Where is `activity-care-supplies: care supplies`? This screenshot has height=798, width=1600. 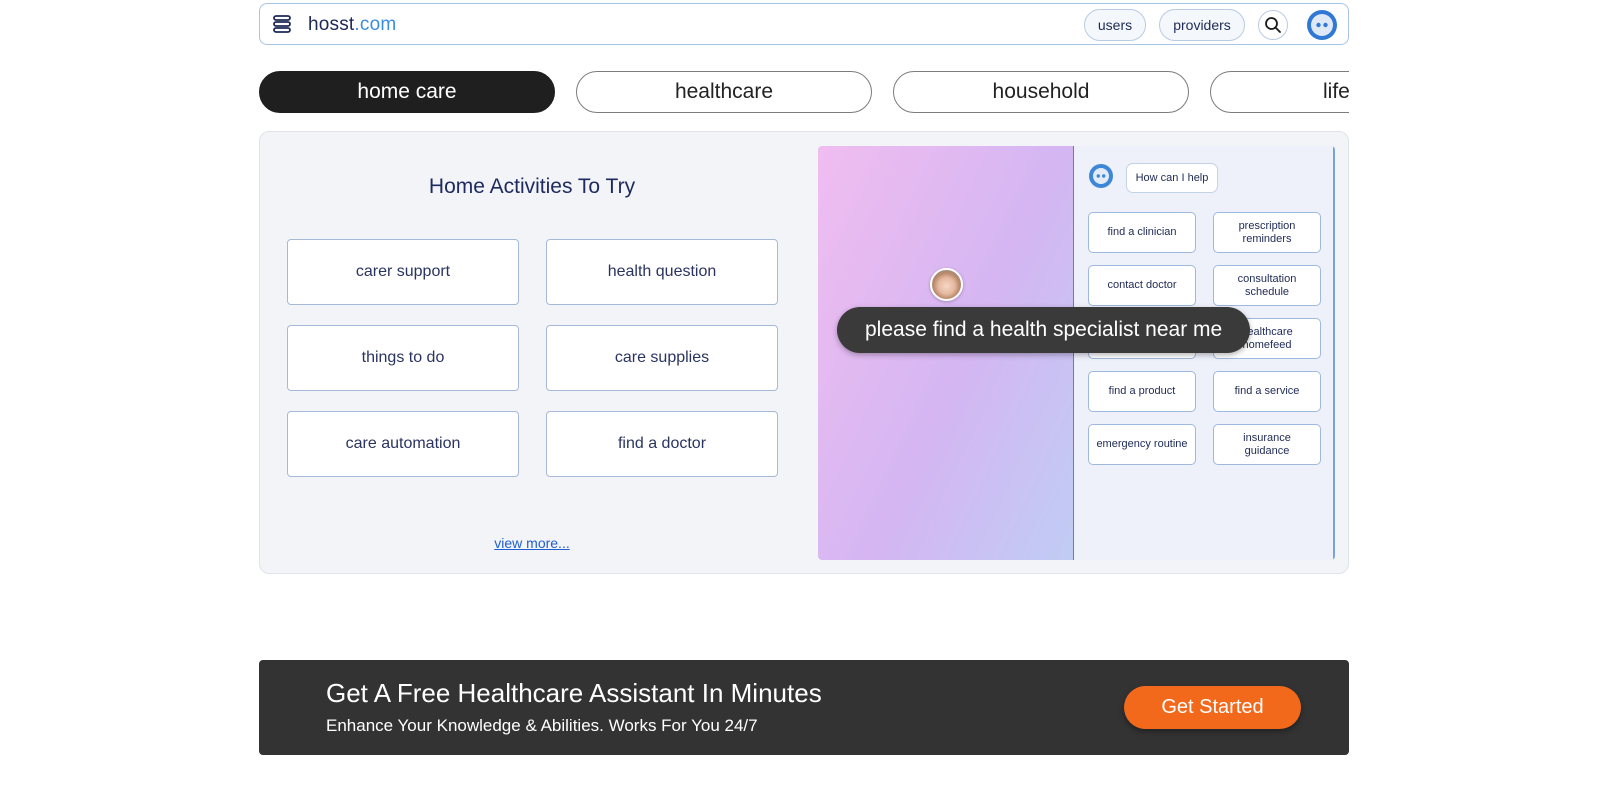 activity-care-supplies: care supplies is located at coordinates (662, 358).